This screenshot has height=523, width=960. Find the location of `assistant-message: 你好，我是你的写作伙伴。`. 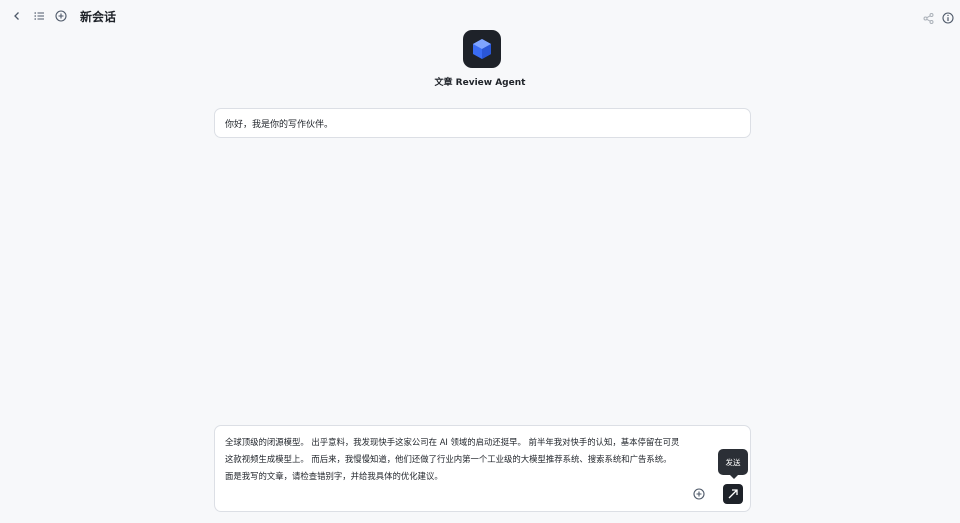

assistant-message: 你好，我是你的写作伙伴。 is located at coordinates (482, 123).